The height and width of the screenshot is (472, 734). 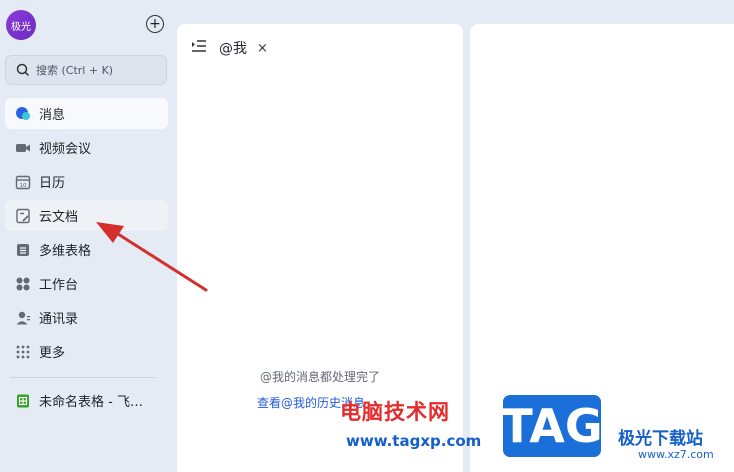 What do you see at coordinates (23, 284) in the screenshot?
I see `workspace-icon` at bounding box center [23, 284].